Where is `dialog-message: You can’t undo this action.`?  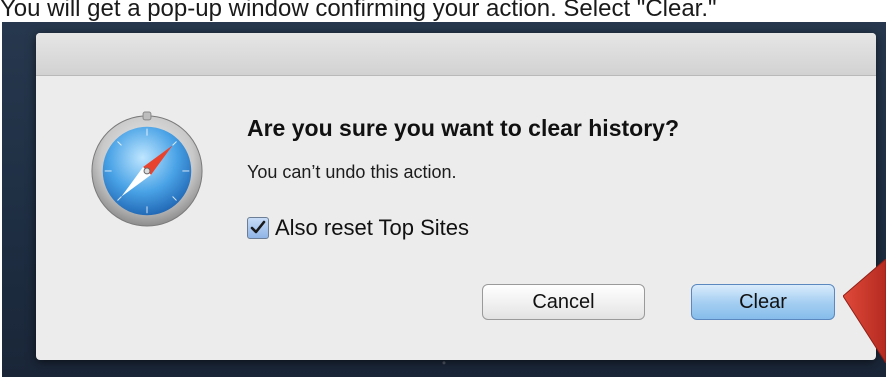 dialog-message: You can’t undo this action. is located at coordinates (352, 172).